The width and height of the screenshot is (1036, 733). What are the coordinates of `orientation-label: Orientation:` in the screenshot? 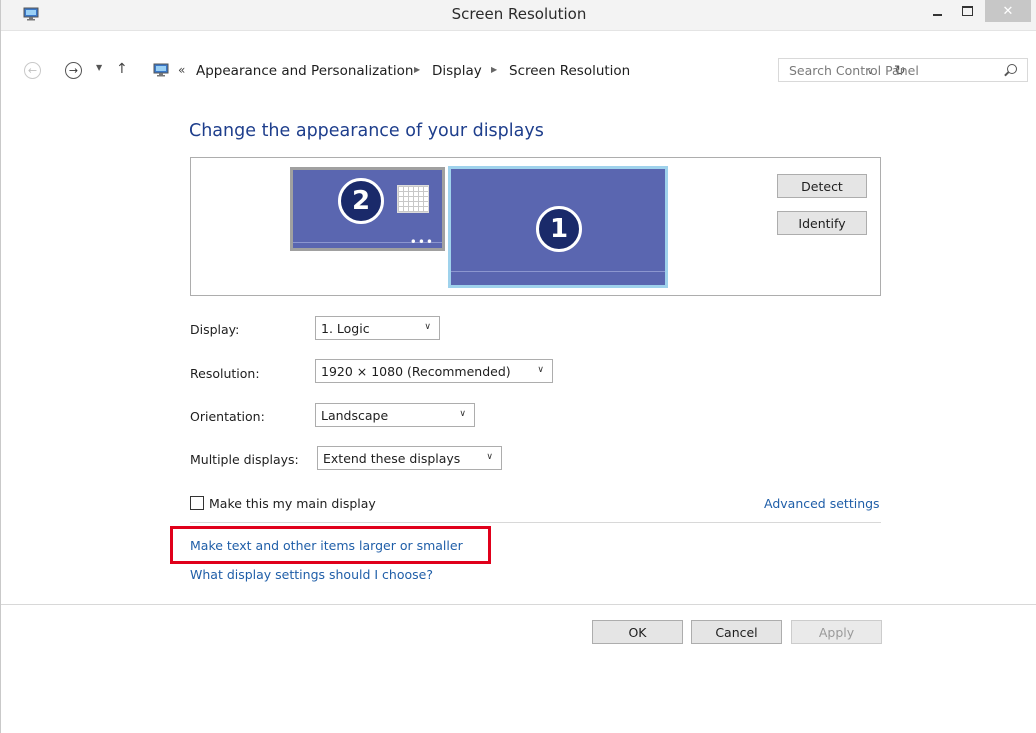 It's located at (227, 416).